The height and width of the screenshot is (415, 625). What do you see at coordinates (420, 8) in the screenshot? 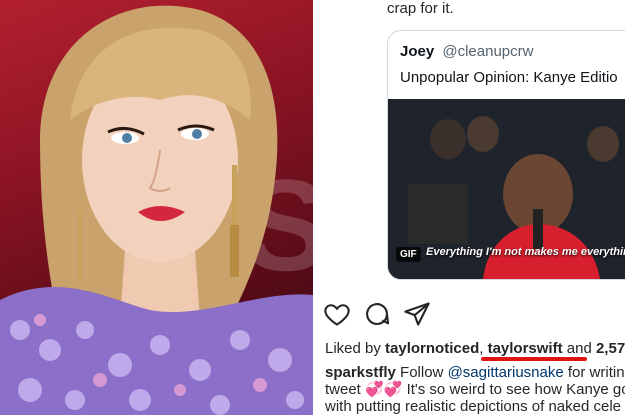
I see `post-caption-fragment: crap for it.` at bounding box center [420, 8].